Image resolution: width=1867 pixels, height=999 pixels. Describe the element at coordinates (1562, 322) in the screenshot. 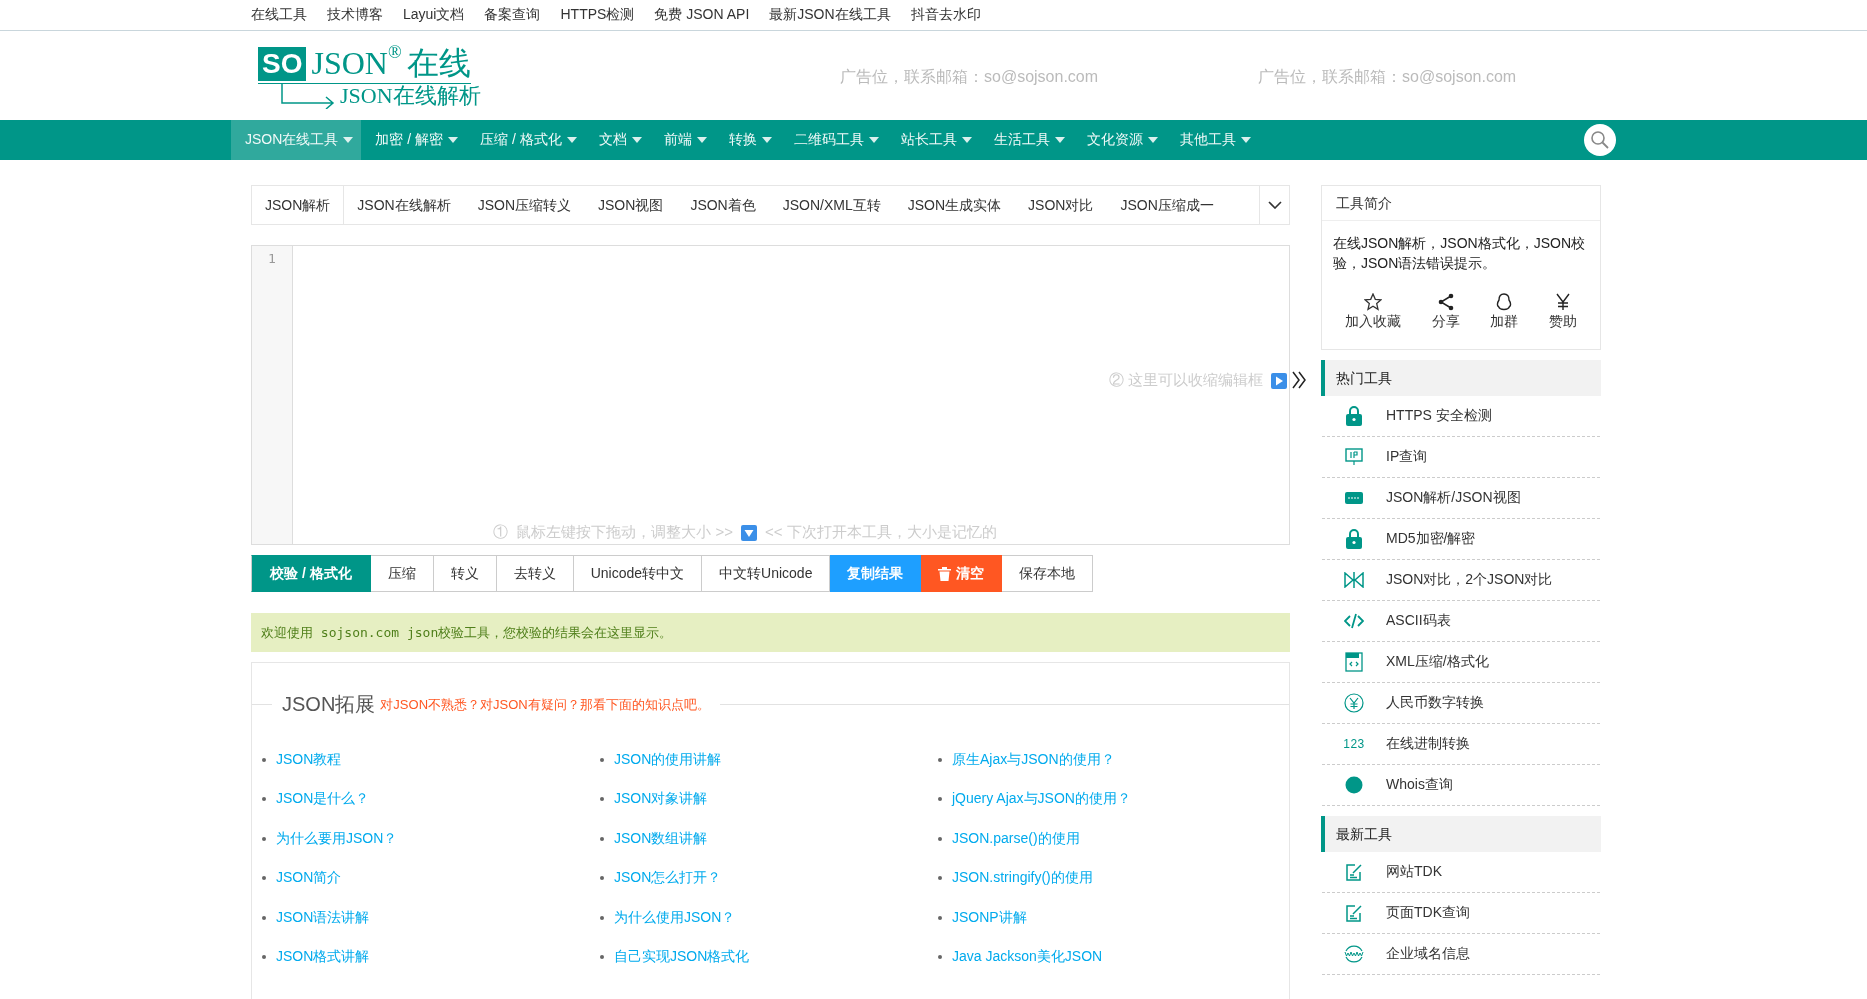

I see `action-label: 赞助` at that location.